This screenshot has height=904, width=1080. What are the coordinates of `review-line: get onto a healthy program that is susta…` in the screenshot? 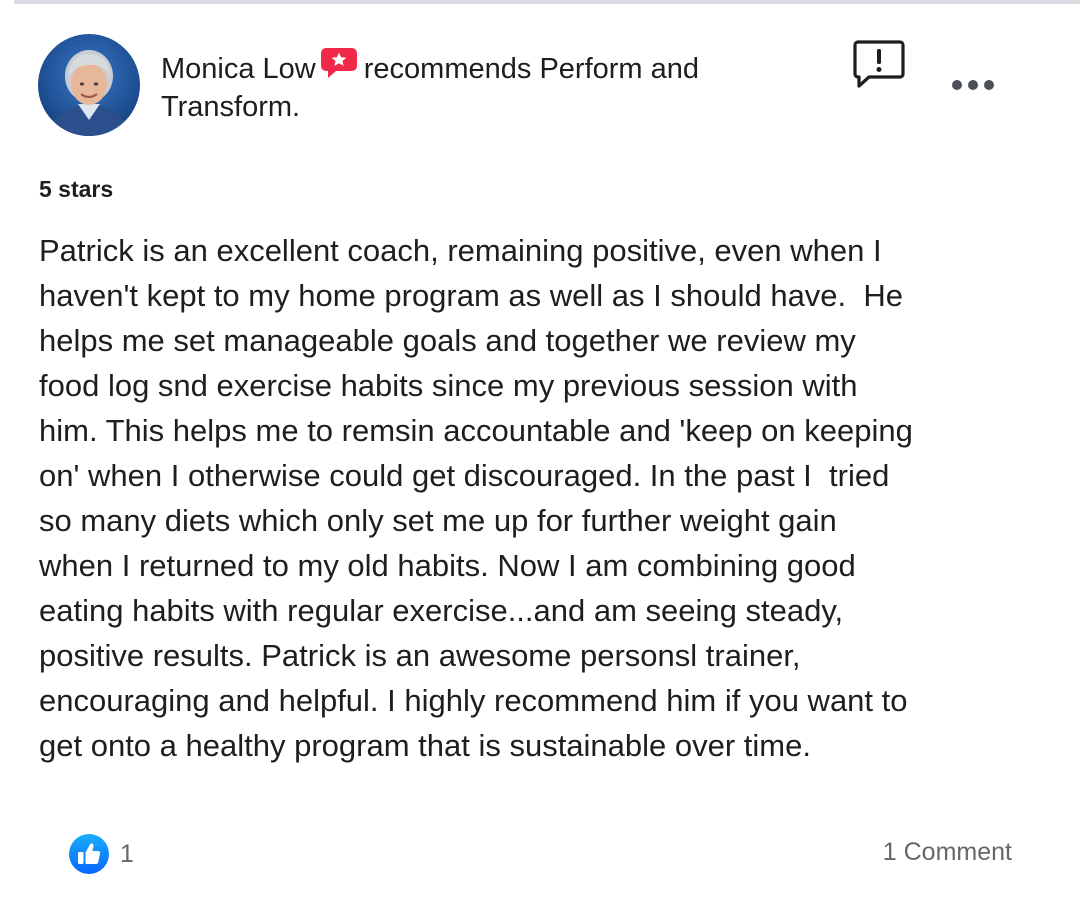 It's located at (425, 745).